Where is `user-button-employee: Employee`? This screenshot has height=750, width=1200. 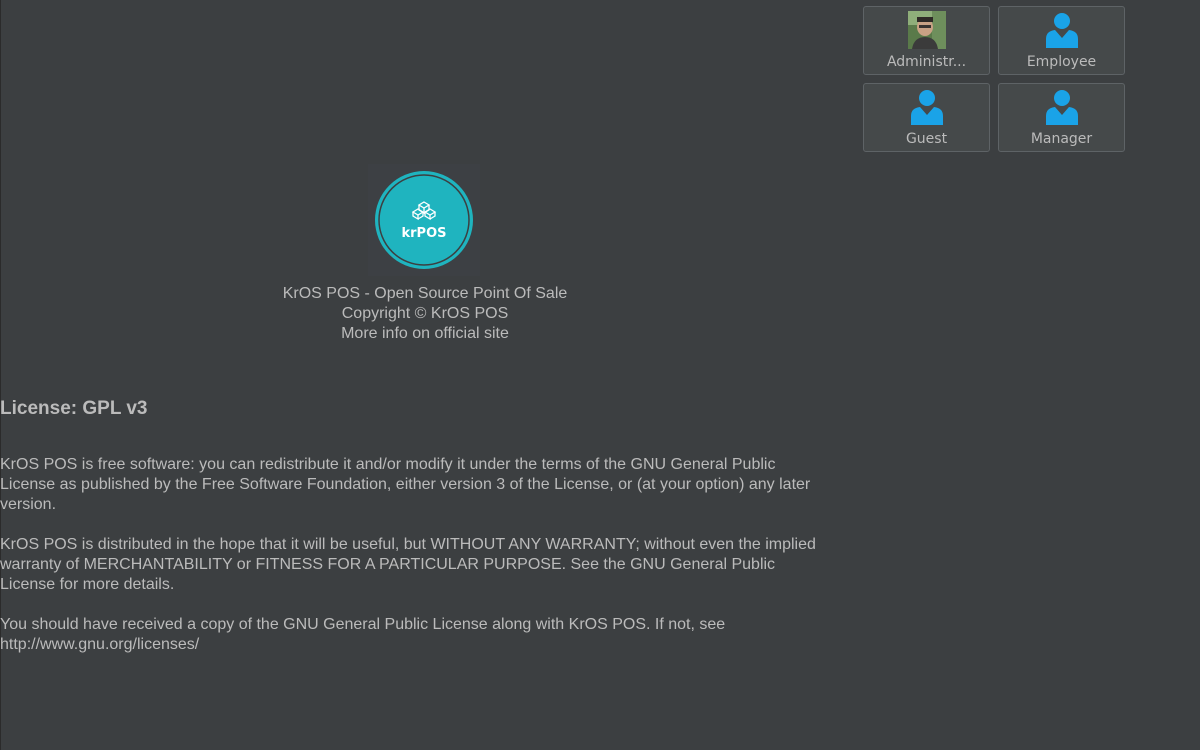
user-button-employee: Employee is located at coordinates (1061, 40).